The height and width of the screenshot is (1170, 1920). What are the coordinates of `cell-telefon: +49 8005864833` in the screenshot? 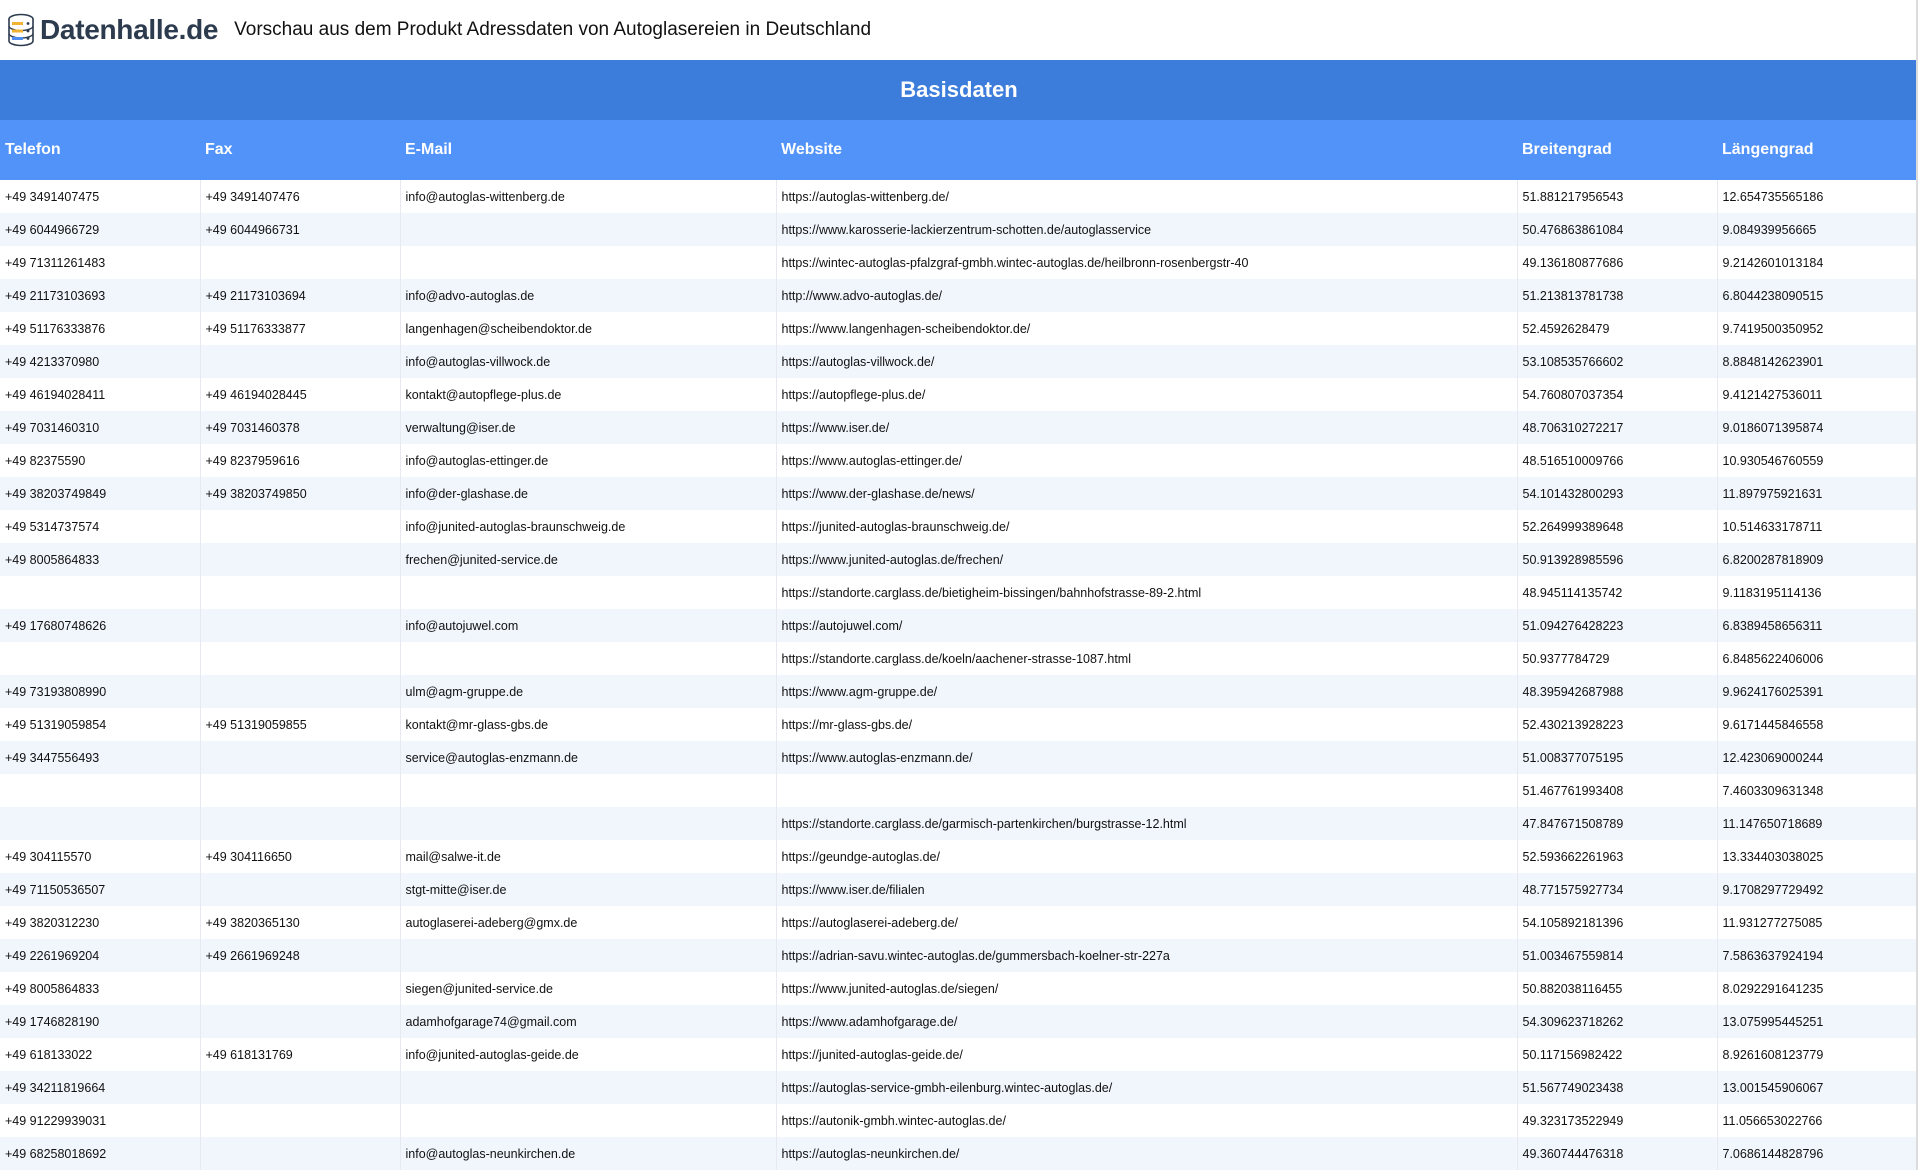 It's located at (100, 559).